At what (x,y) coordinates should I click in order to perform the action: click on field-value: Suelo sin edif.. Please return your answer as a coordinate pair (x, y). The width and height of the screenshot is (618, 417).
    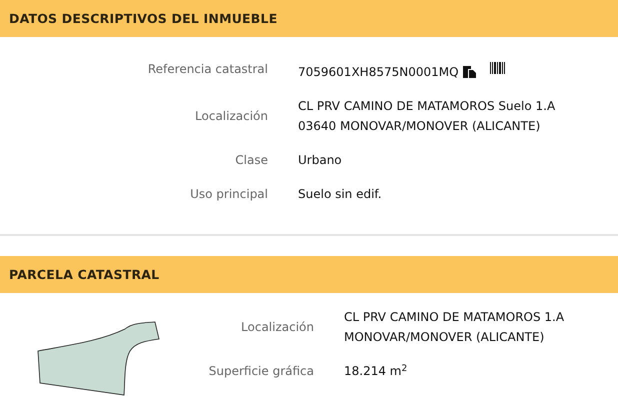
    Looking at the image, I should click on (340, 194).